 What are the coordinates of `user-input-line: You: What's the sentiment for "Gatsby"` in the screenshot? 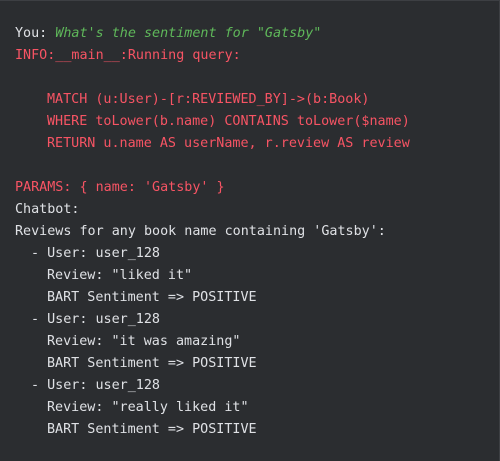 It's located at (255, 34).